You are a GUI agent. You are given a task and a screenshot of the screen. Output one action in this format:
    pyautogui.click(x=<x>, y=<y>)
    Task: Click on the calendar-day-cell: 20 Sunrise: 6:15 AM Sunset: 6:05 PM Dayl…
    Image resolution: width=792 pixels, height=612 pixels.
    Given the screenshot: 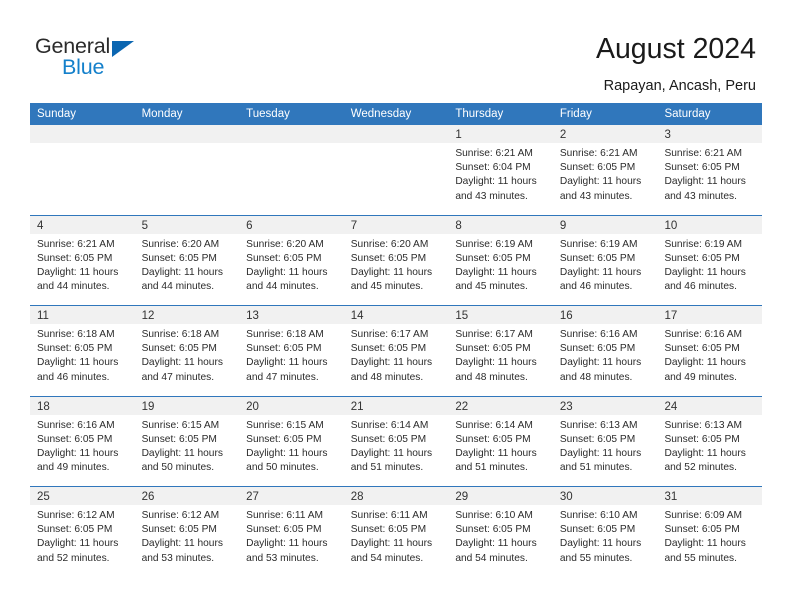 What is the action you would take?
    pyautogui.click(x=291, y=441)
    